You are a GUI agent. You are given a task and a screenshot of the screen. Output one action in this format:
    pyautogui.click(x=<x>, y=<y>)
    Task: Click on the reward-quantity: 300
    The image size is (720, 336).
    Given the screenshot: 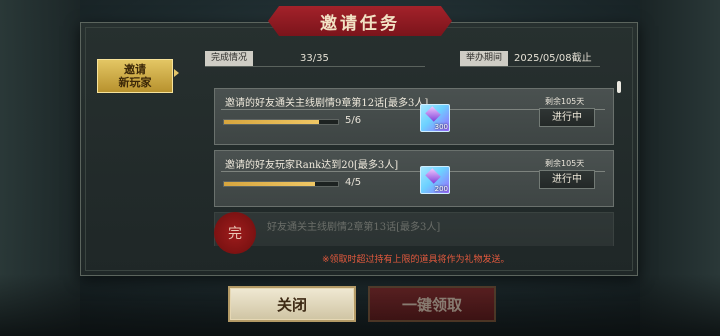 What is the action you would take?
    pyautogui.click(x=441, y=127)
    